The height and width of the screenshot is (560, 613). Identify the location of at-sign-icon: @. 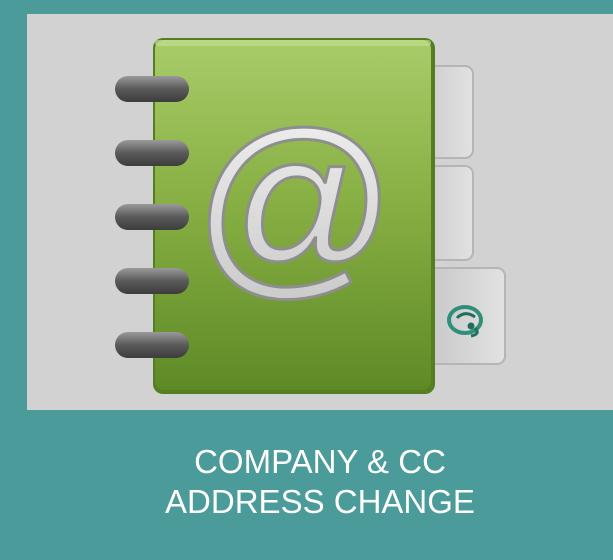
(295, 204).